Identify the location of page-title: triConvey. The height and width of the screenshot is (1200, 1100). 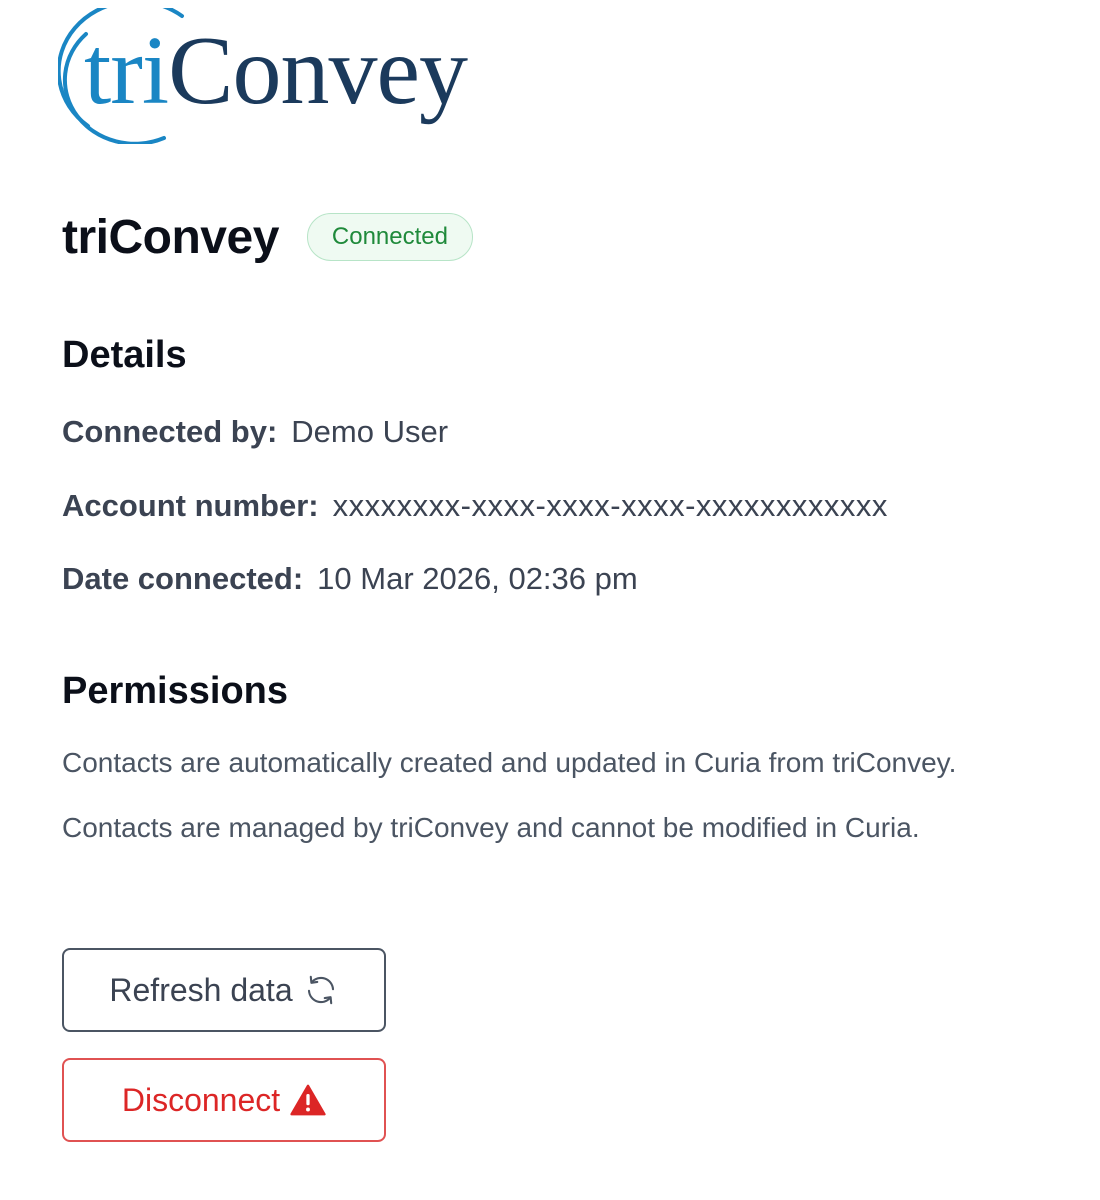
(170, 237).